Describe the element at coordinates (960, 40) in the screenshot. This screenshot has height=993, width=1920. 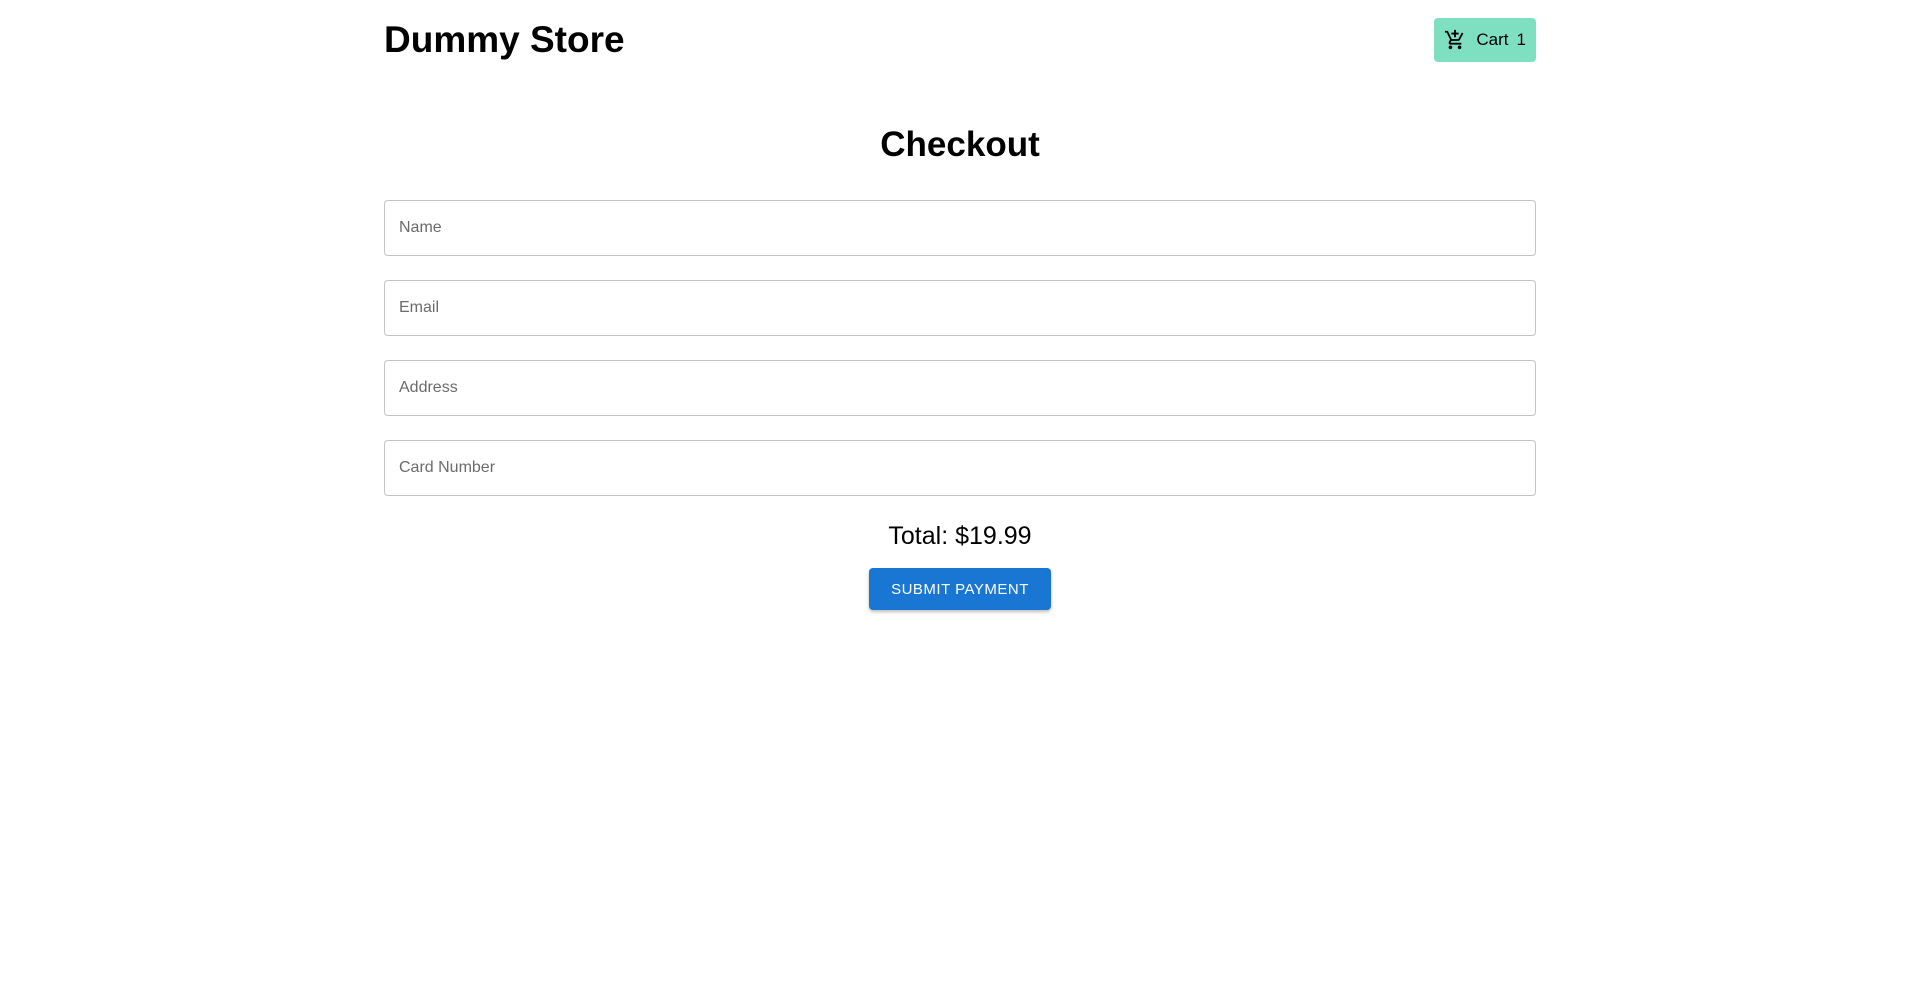
I see `header: Dummy Store Cart 1` at that location.